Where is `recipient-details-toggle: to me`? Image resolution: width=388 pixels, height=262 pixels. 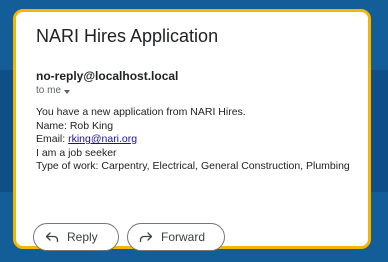 recipient-details-toggle: to me is located at coordinates (194, 91).